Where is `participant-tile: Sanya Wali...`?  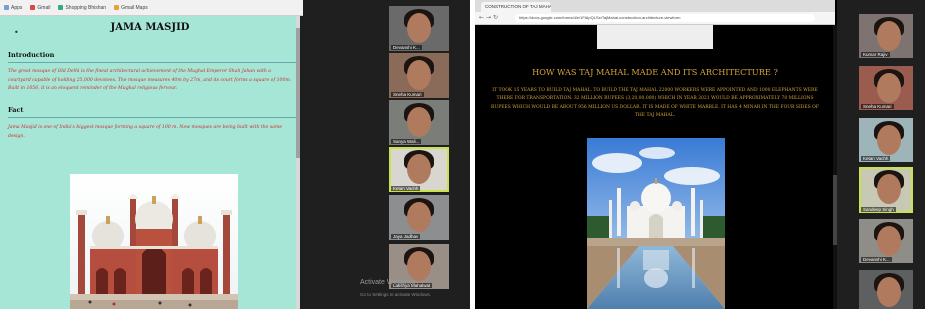
participant-tile: Sanya Wali... is located at coordinates (419, 122).